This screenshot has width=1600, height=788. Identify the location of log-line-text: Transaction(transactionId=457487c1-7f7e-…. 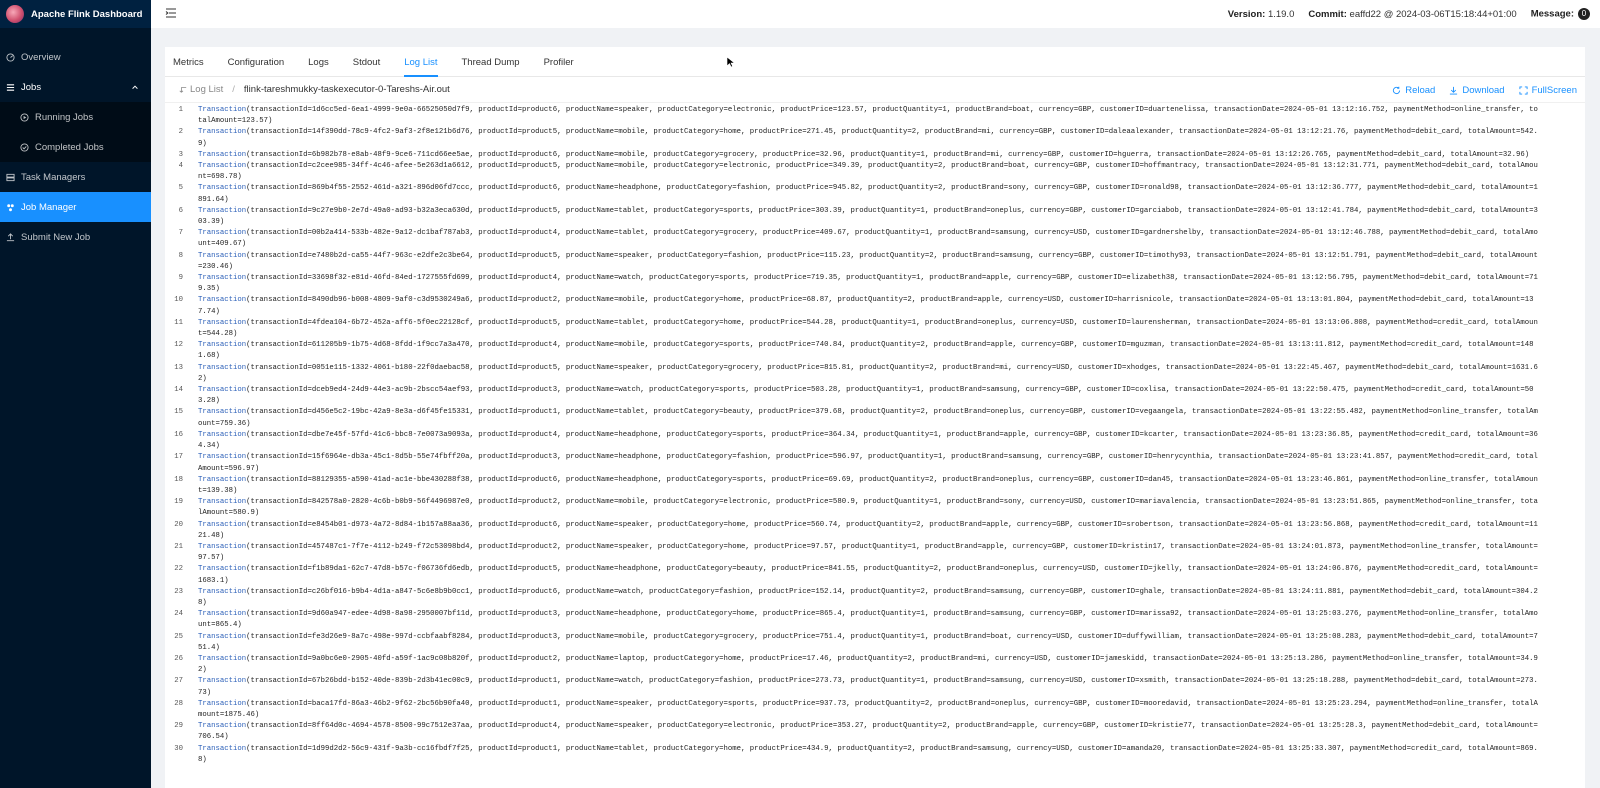
(868, 553).